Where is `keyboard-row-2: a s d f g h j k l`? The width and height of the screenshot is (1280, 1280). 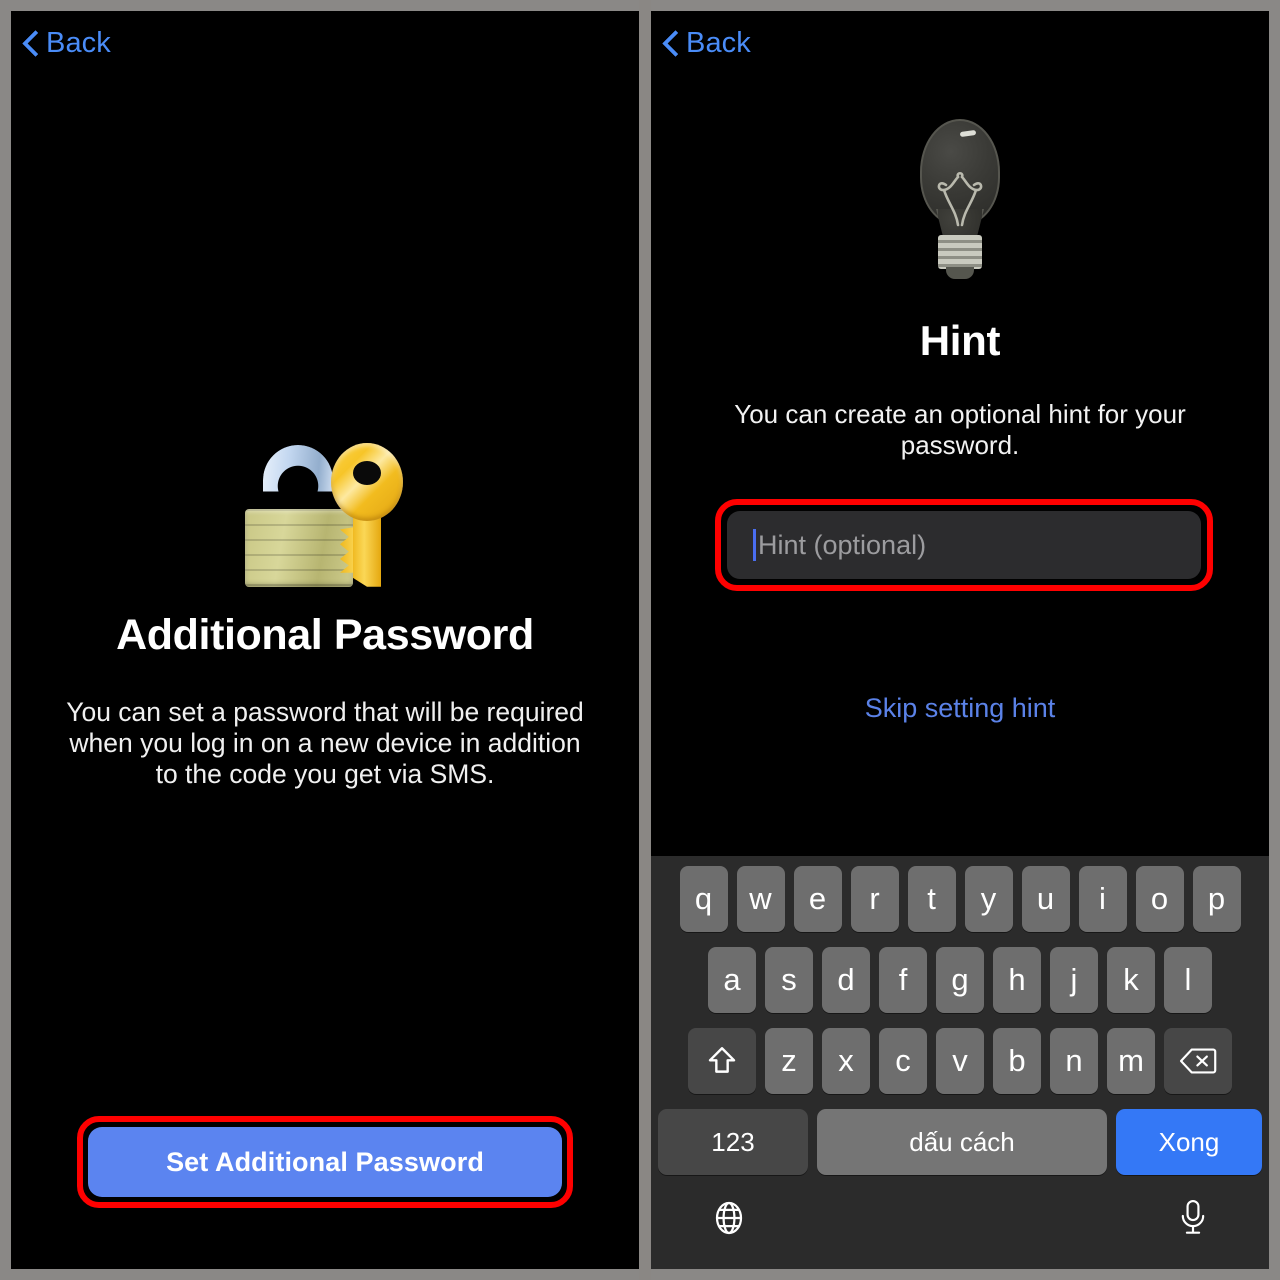 keyboard-row-2: a s d f g h j k l is located at coordinates (960, 980).